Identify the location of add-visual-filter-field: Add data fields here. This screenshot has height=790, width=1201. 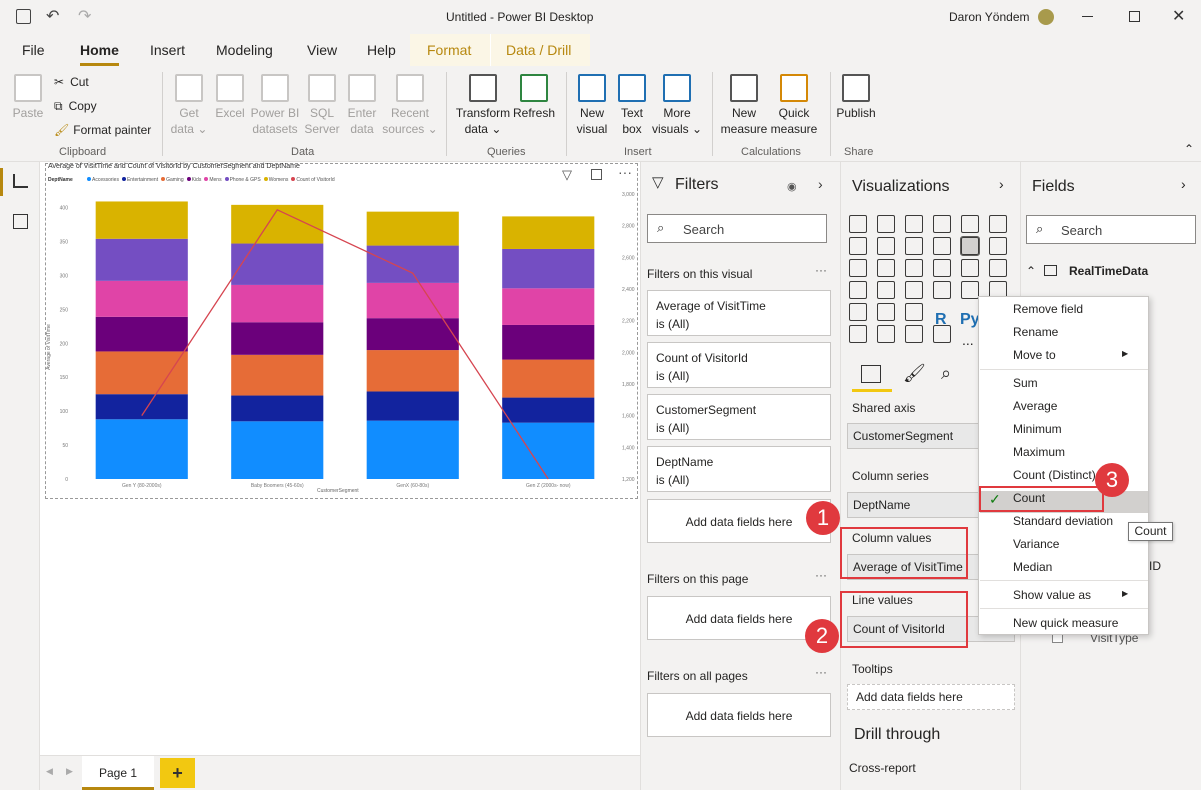
(739, 521).